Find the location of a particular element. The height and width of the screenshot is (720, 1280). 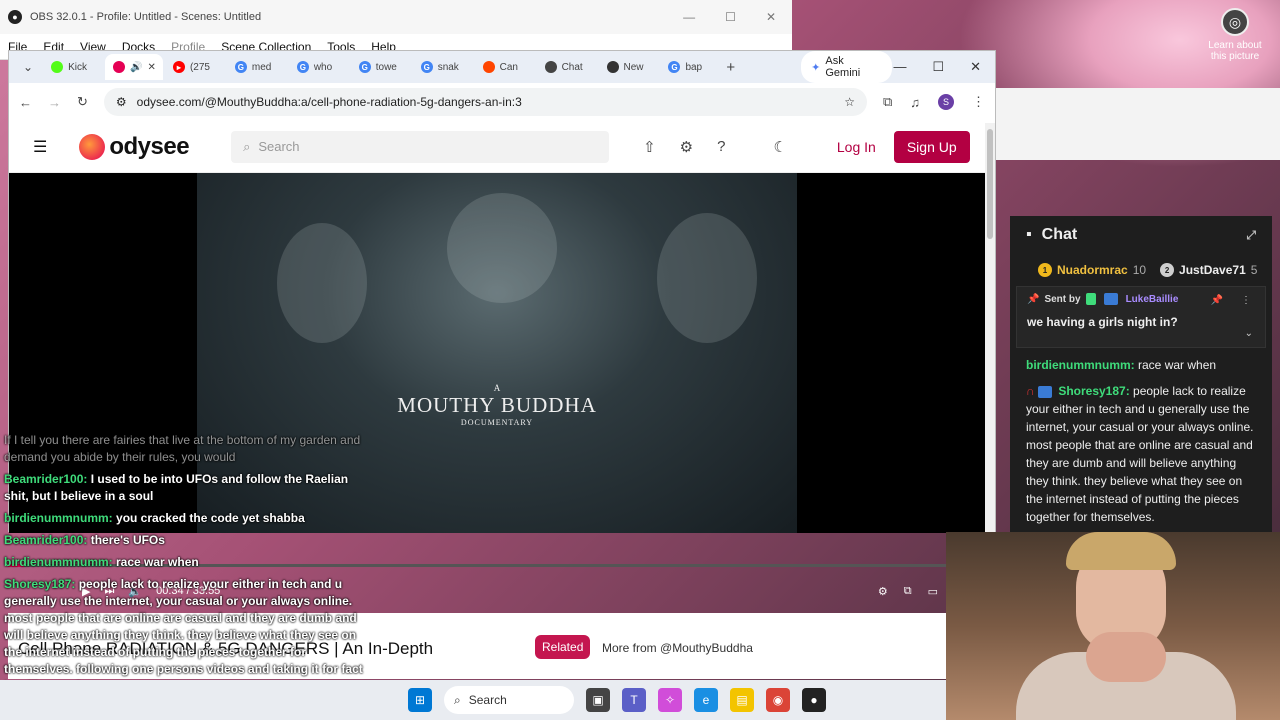

tab: Gtowe is located at coordinates (381, 67).